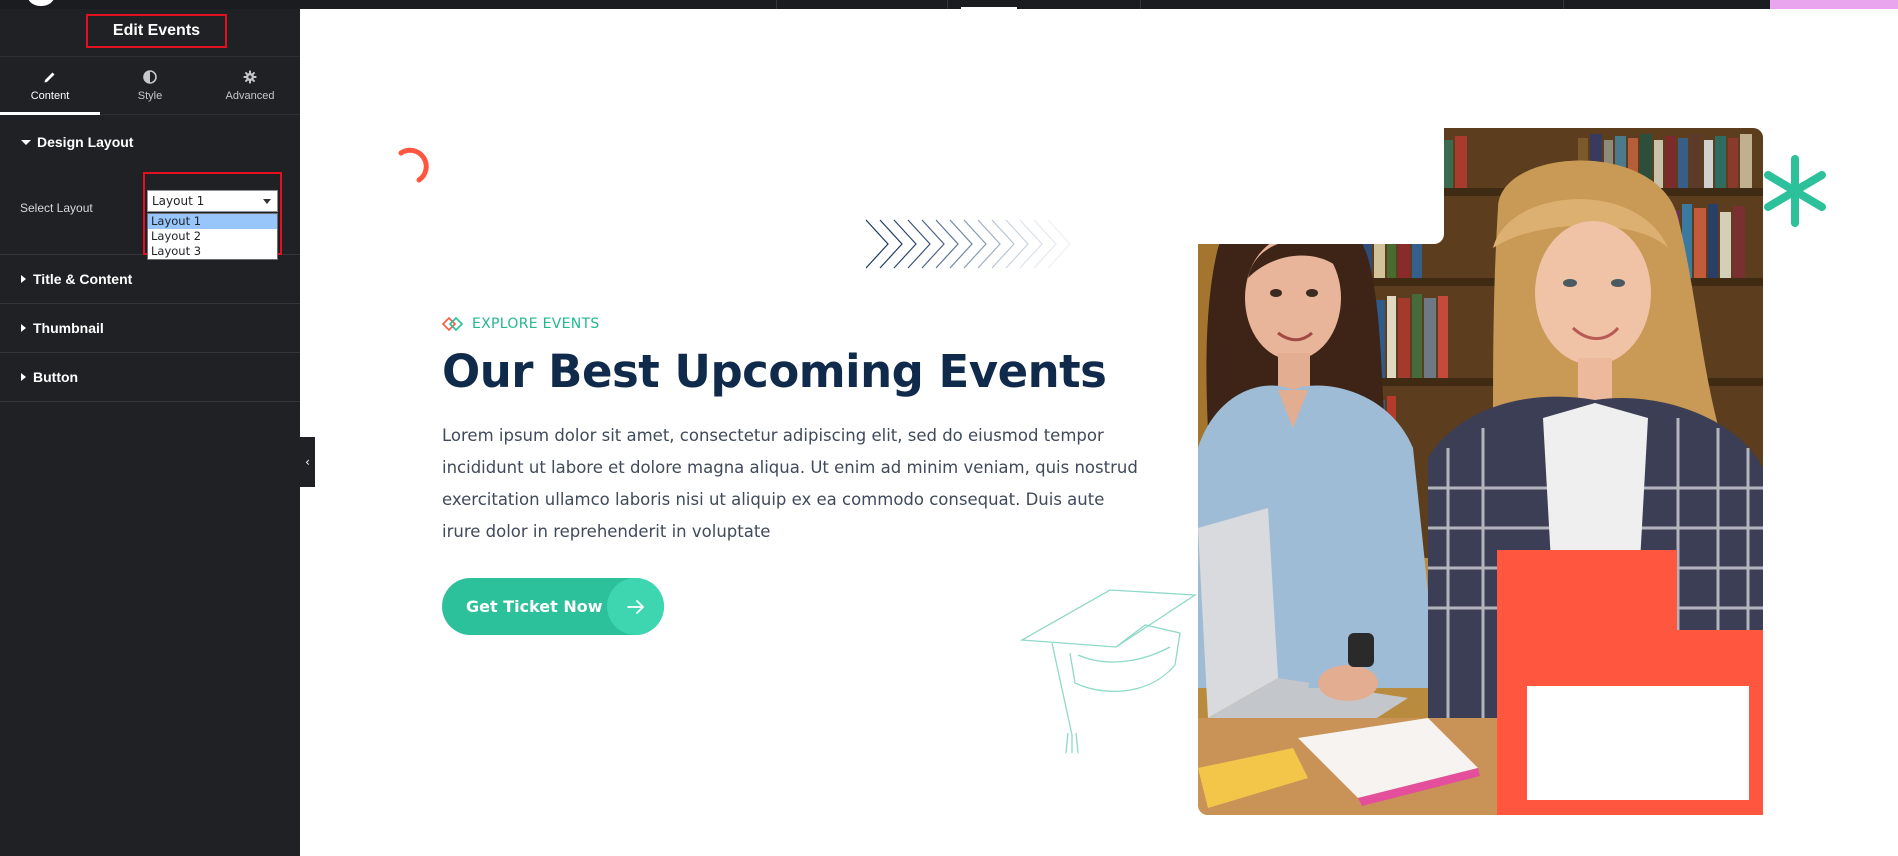  What do you see at coordinates (212, 221) in the screenshot?
I see `layout-option: Layout 1` at bounding box center [212, 221].